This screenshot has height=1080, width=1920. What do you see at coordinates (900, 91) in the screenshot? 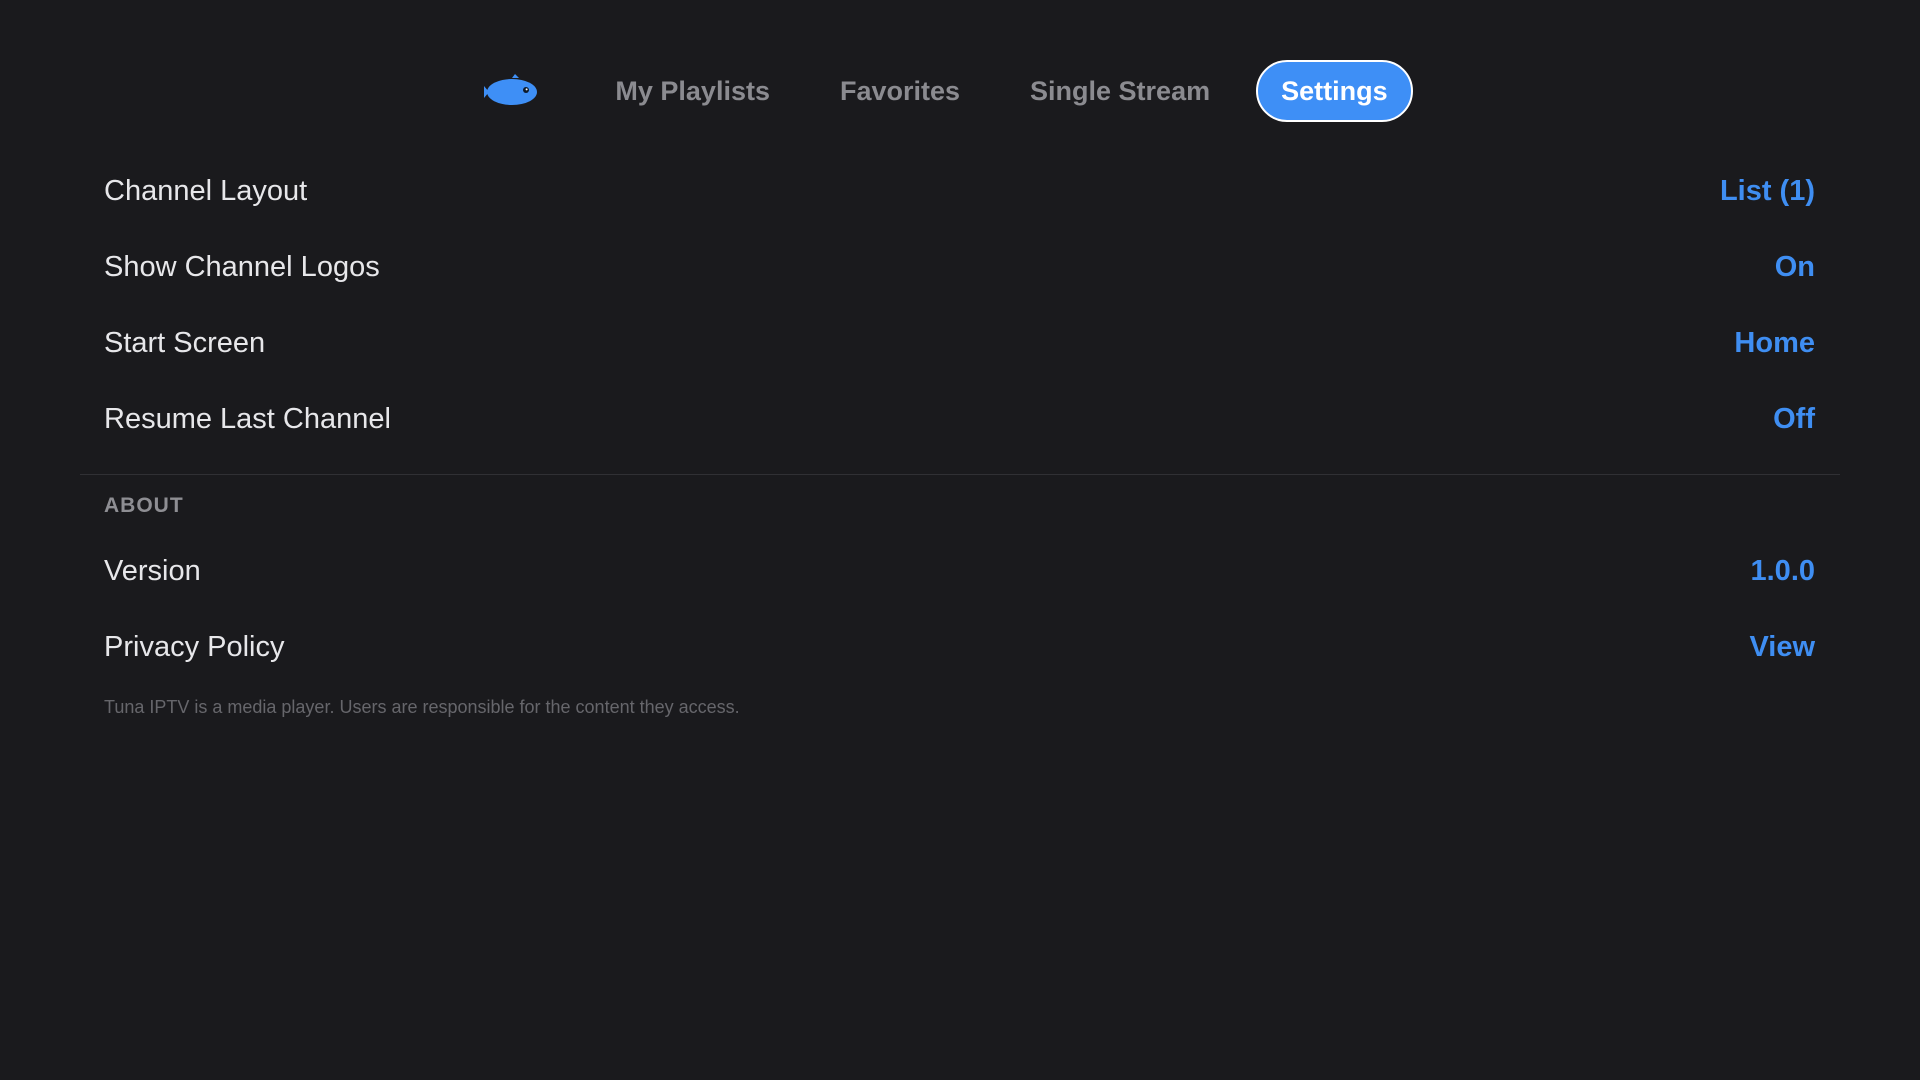
I see `tab-favorites: Favorites` at bounding box center [900, 91].